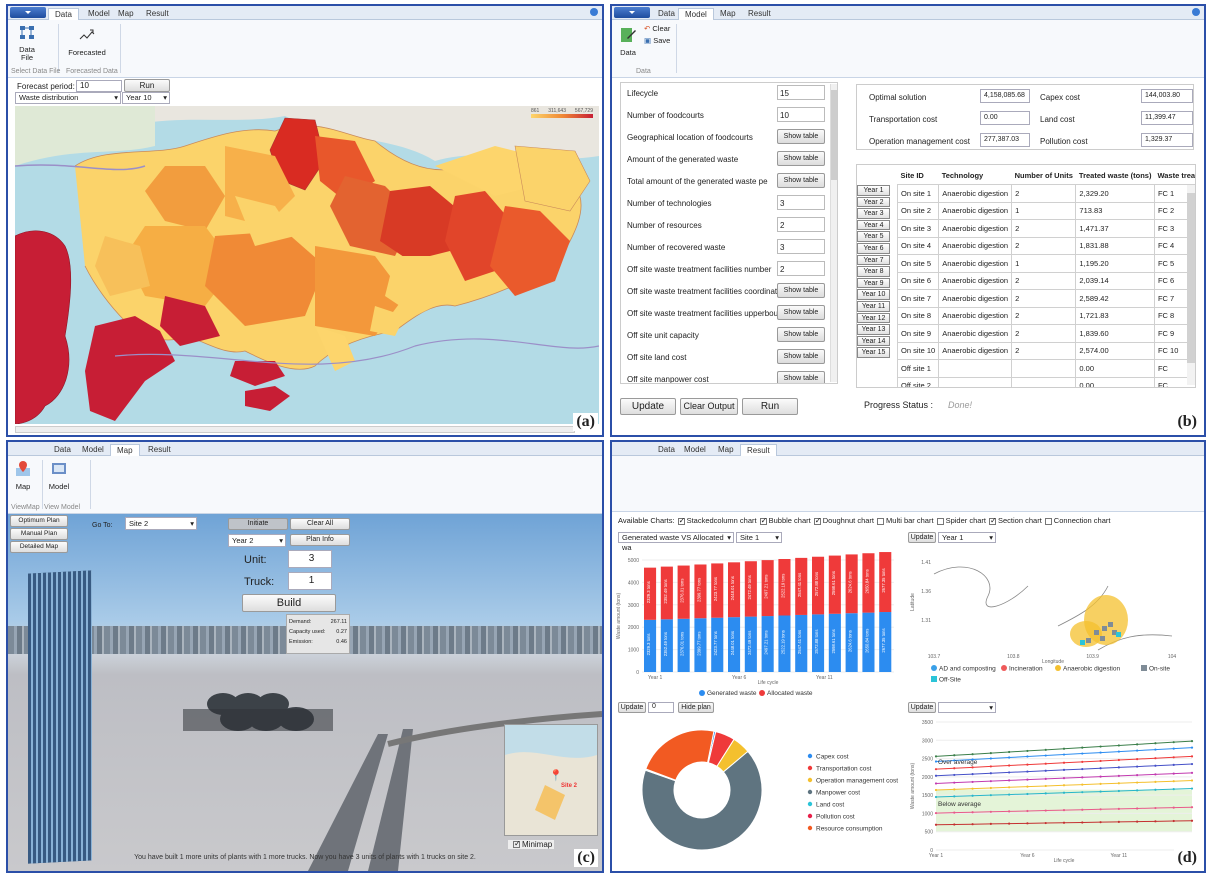 The image size is (1209, 875). I want to click on distribution-select: Waste distribution, so click(68, 98).